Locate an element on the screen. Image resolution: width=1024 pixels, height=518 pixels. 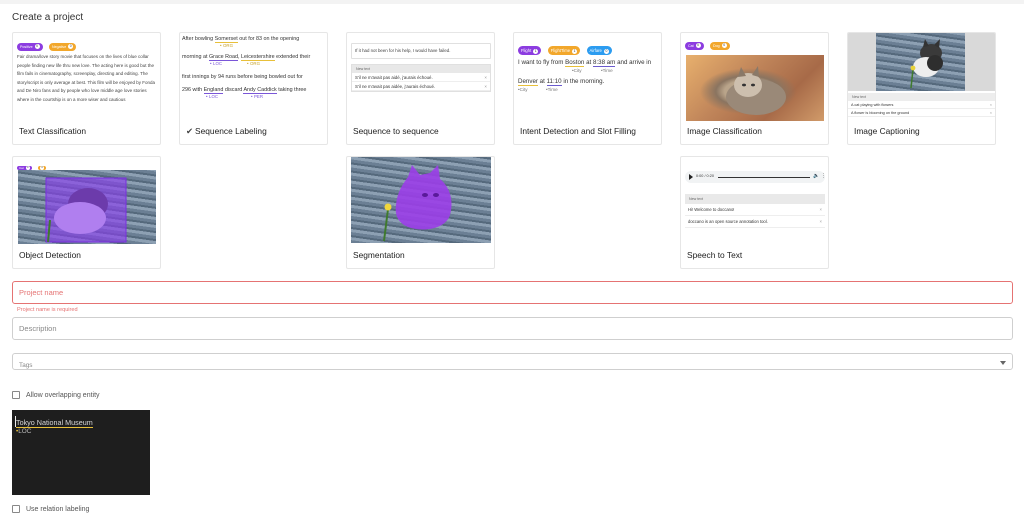
tags-input is located at coordinates (512, 365).